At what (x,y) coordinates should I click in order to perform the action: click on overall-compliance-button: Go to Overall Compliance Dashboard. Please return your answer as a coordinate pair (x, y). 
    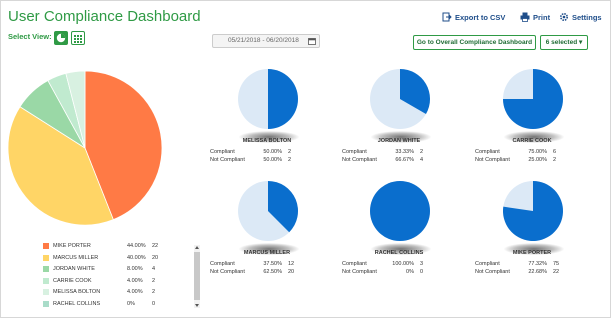
    Looking at the image, I should click on (474, 42).